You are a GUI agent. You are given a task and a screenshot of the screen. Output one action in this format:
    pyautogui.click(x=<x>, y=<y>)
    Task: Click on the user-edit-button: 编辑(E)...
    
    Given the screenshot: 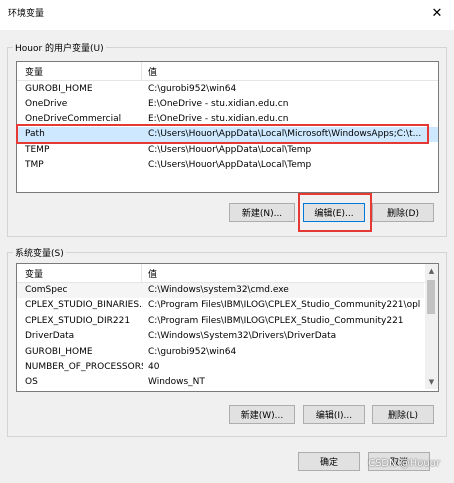 What is the action you would take?
    pyautogui.click(x=334, y=212)
    